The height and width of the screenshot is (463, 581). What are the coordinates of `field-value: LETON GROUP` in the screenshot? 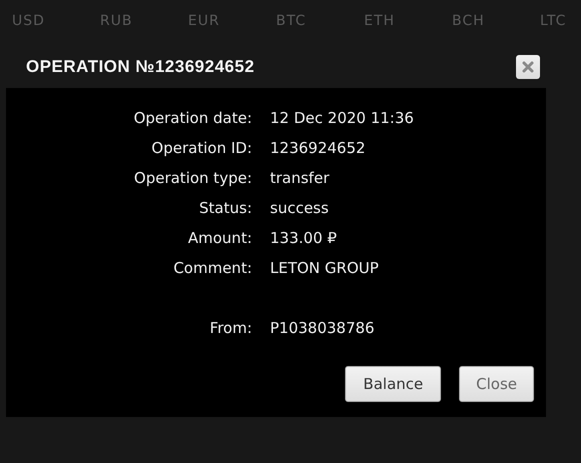 It's located at (325, 268).